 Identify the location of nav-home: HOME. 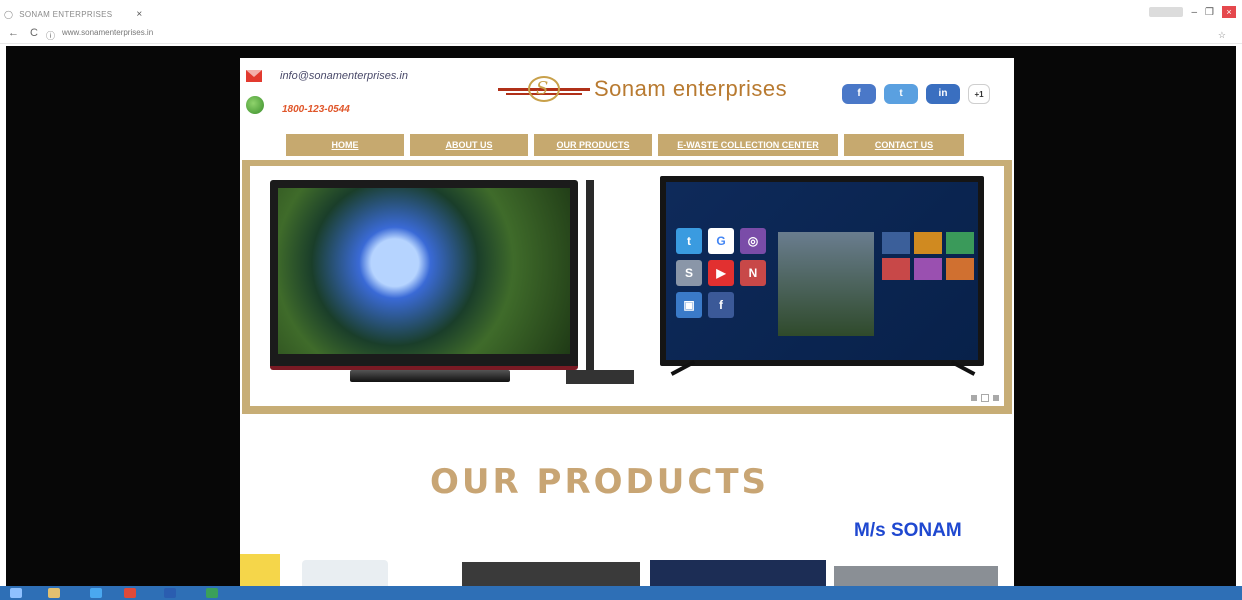
(345, 145).